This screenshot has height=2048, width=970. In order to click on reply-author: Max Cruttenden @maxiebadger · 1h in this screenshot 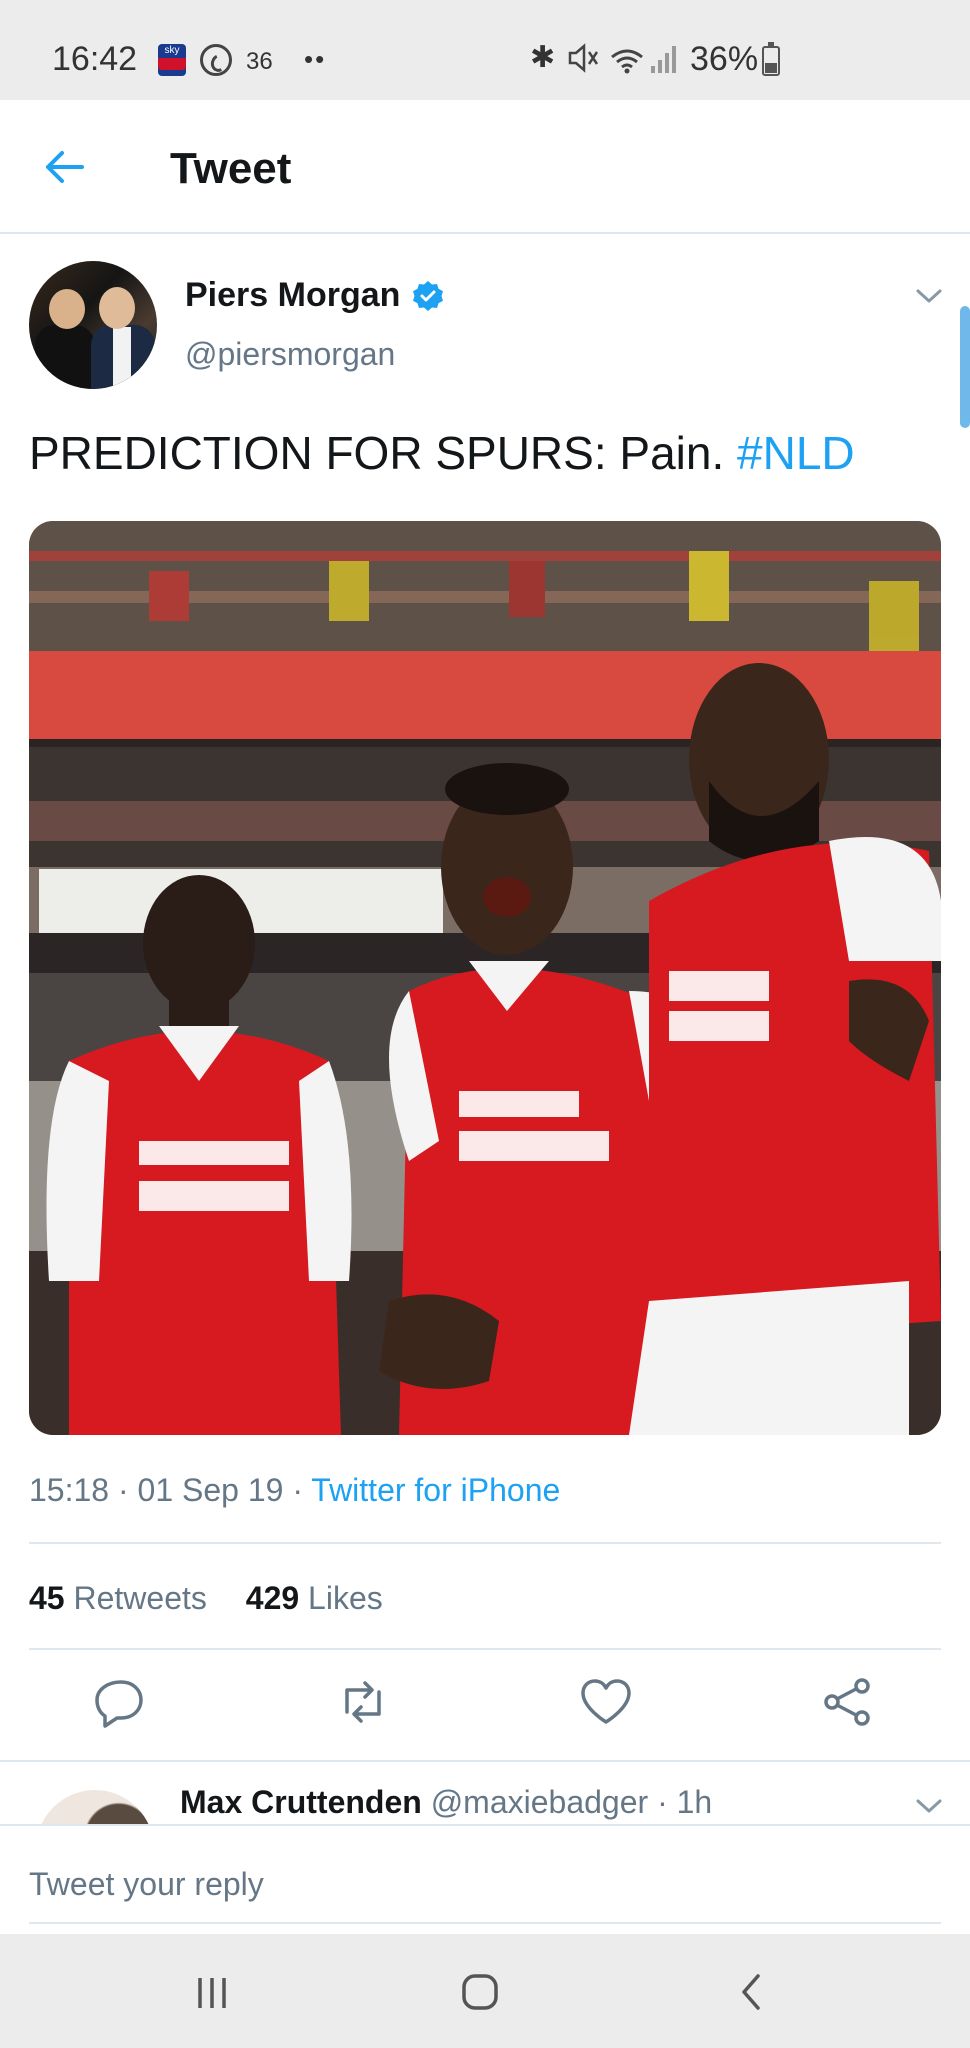, I will do `click(446, 1802)`.